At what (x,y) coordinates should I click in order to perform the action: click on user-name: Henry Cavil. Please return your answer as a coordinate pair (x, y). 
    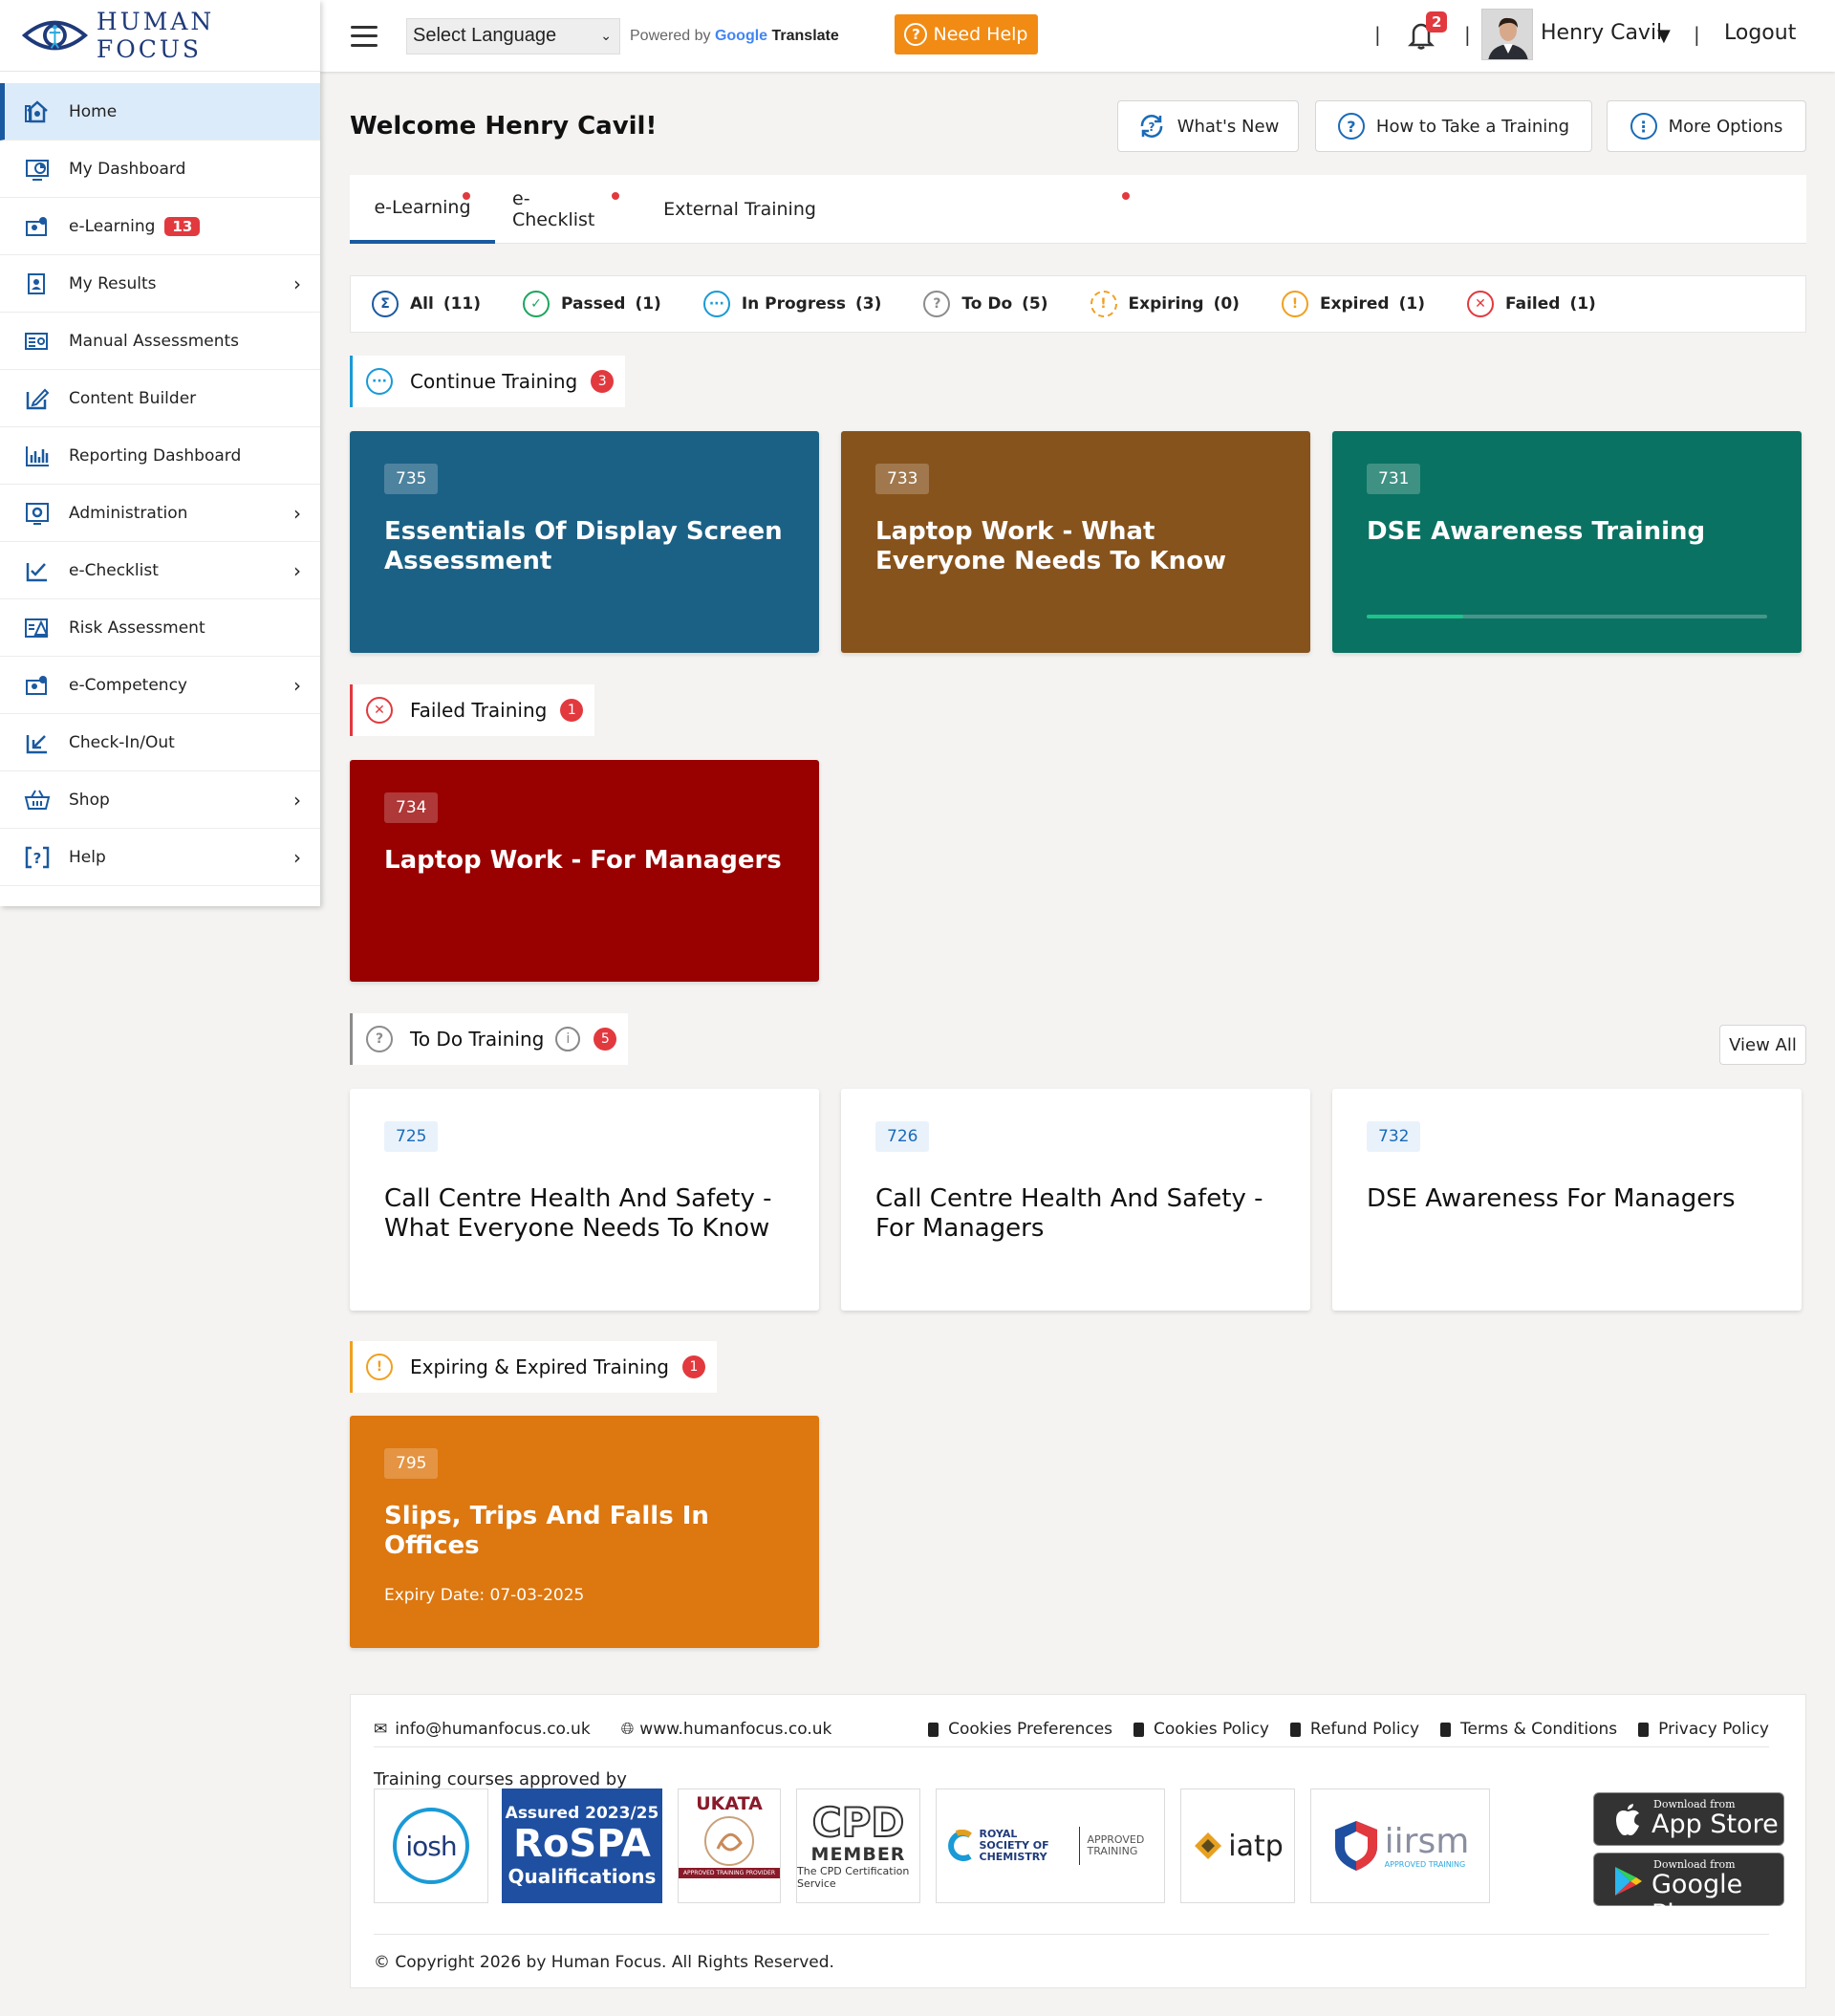
    Looking at the image, I should click on (1601, 33).